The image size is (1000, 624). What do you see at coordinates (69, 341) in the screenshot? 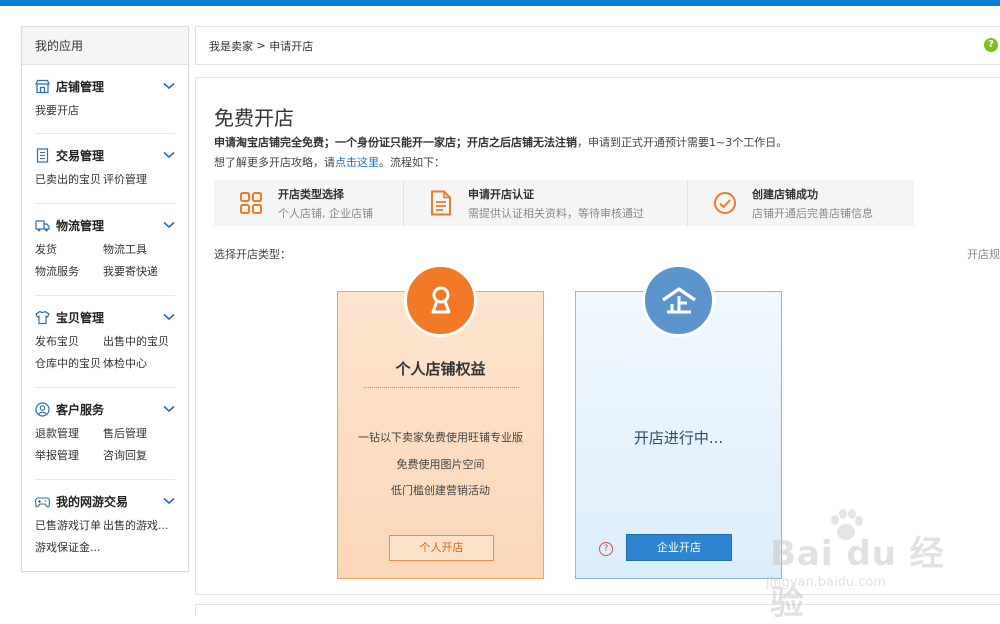
I see `sidebar-link: 发布宝贝` at bounding box center [69, 341].